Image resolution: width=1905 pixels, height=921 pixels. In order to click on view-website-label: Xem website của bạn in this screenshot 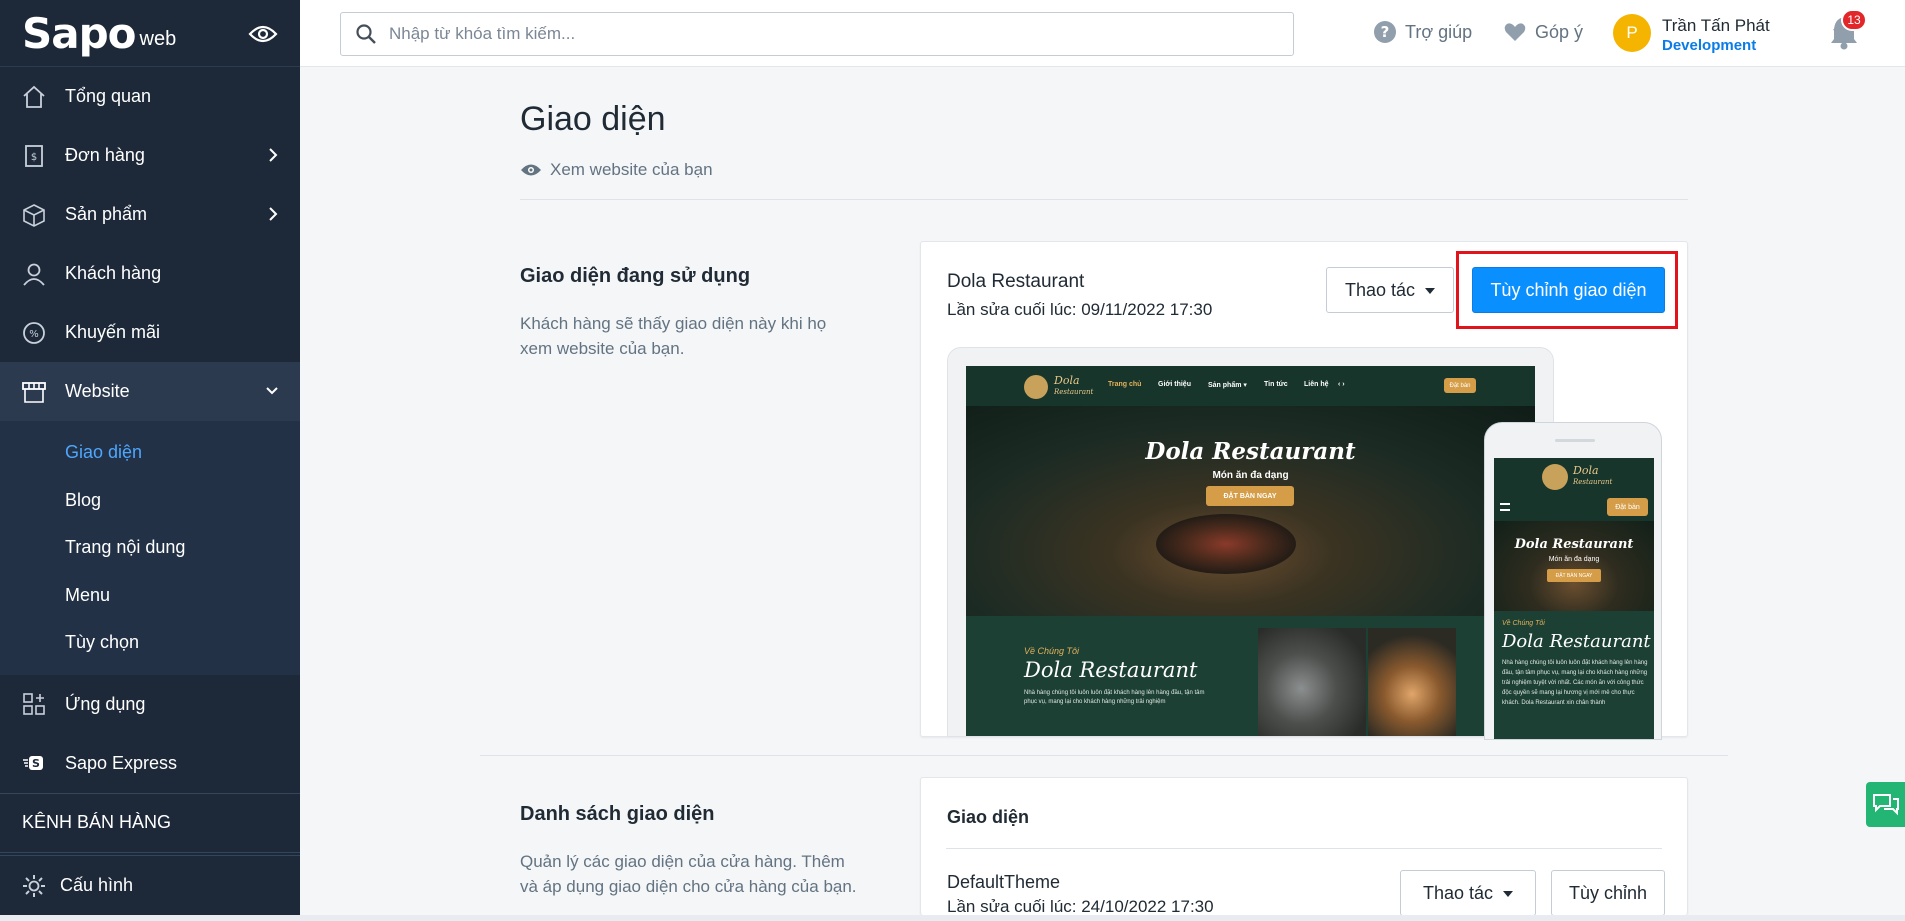, I will do `click(631, 169)`.